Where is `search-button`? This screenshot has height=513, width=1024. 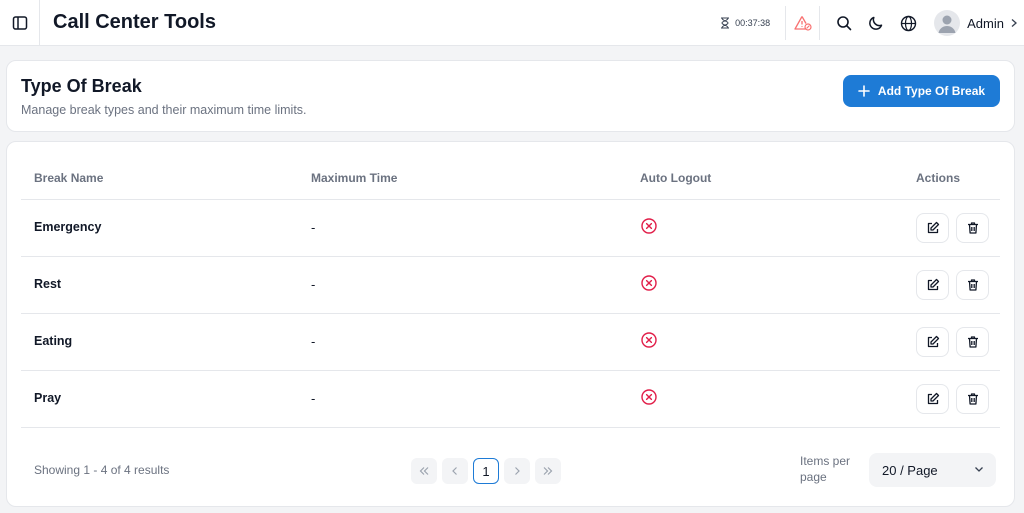
search-button is located at coordinates (844, 23).